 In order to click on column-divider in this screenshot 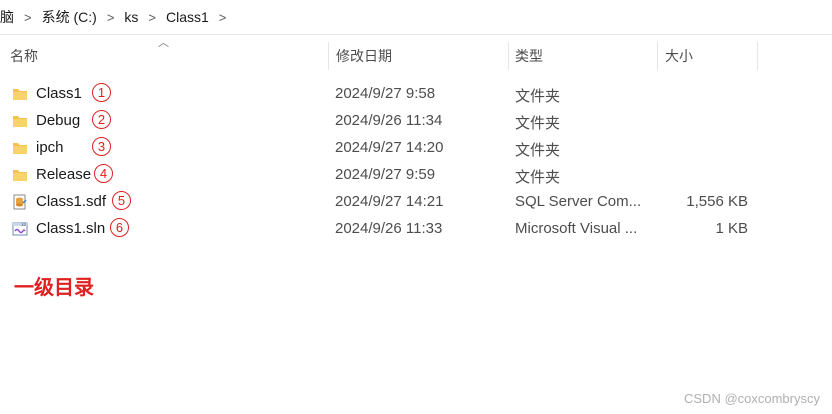, I will do `click(757, 56)`.